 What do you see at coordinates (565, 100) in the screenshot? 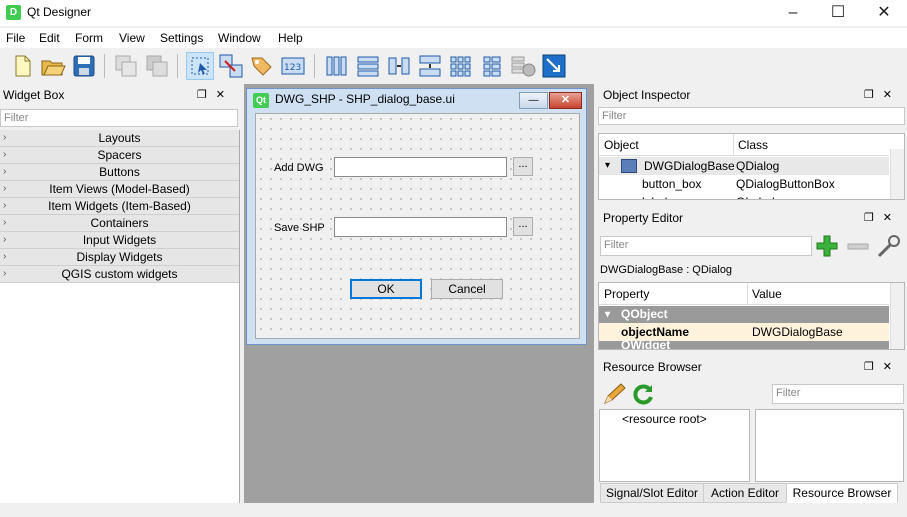
I see `form-close-button: ✕` at bounding box center [565, 100].